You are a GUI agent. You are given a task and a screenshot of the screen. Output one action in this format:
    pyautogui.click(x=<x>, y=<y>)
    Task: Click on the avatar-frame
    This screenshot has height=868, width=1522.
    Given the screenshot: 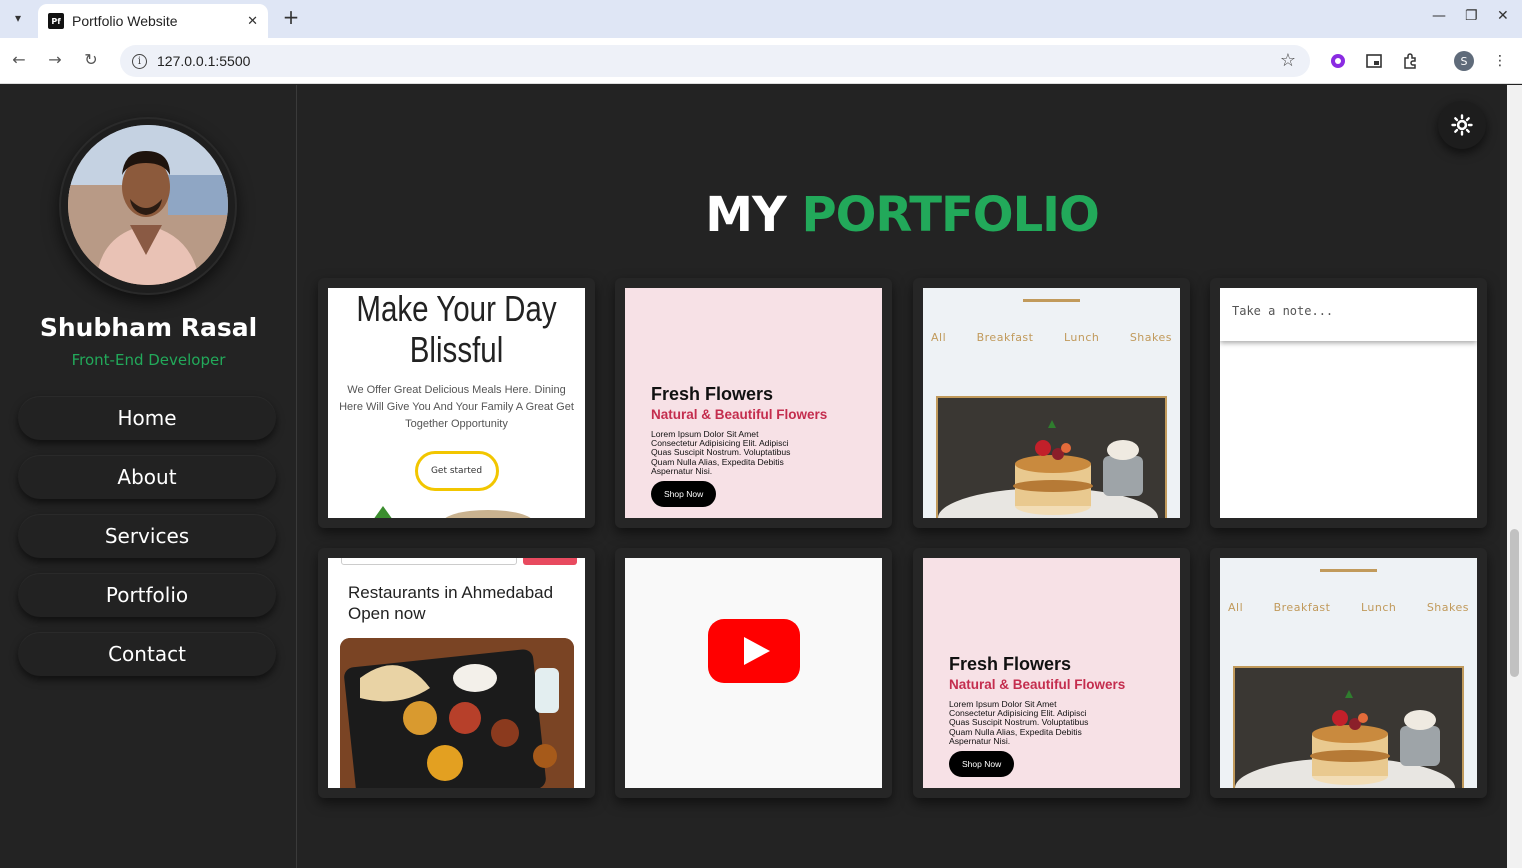 What is the action you would take?
    pyautogui.click(x=148, y=206)
    